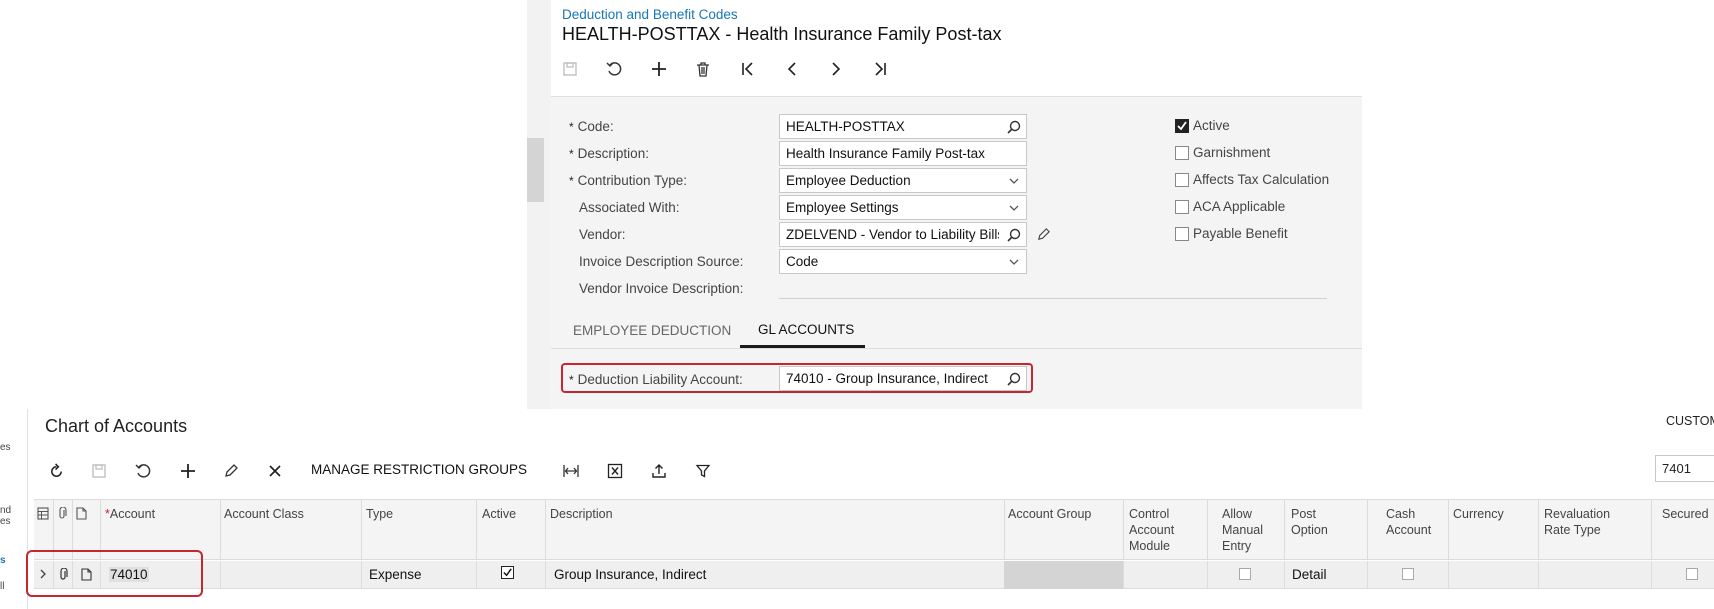  I want to click on post-option-cell: Detail, so click(1309, 574).